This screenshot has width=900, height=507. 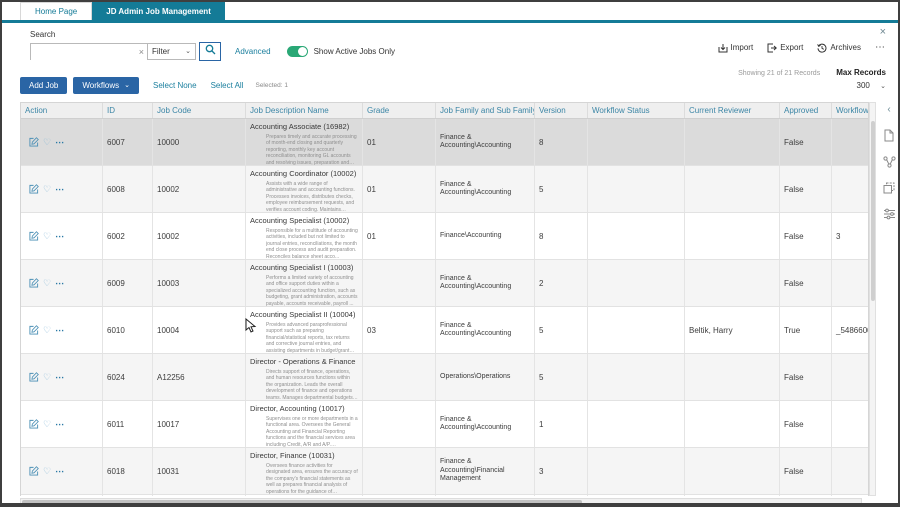 I want to click on cell-workflow-status, so click(x=636, y=283).